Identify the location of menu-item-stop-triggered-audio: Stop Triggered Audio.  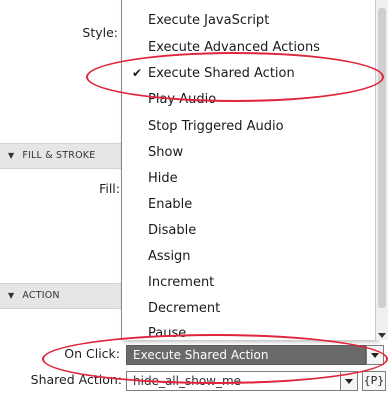
(249, 126).